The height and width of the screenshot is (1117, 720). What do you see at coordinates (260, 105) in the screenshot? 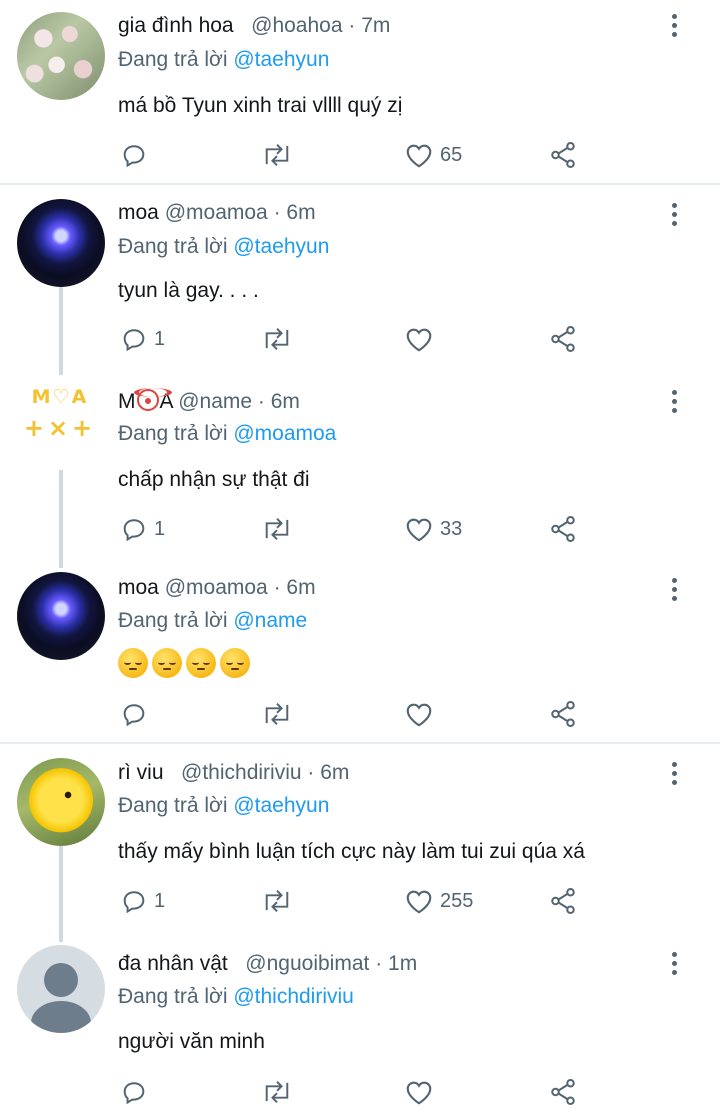
I see `tweet-text: má bồ Tyun xinh trai vllll quý zị` at bounding box center [260, 105].